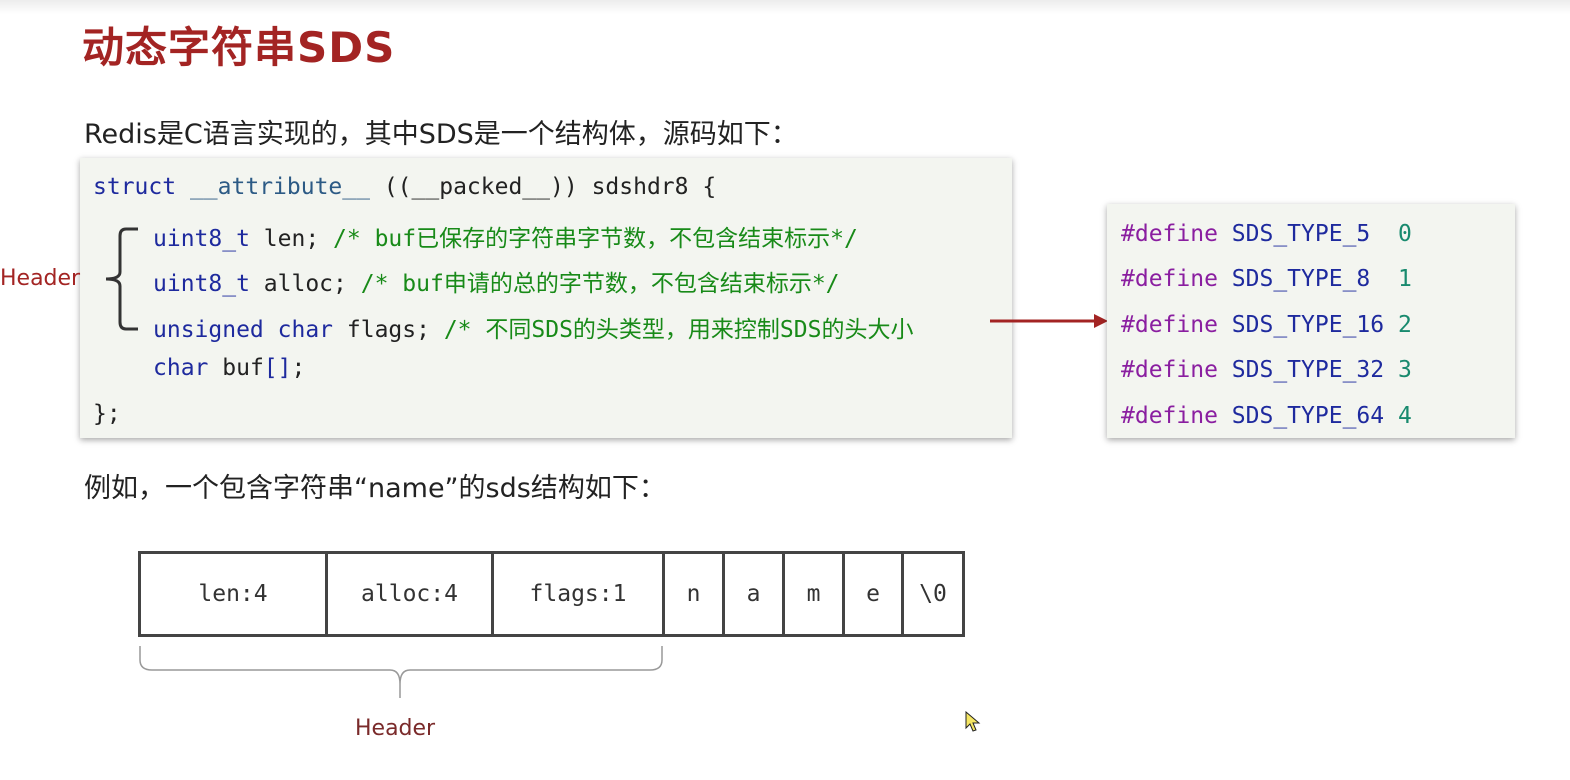 Image resolution: width=1570 pixels, height=780 pixels. I want to click on flags-type: unsigned char, so click(243, 330).